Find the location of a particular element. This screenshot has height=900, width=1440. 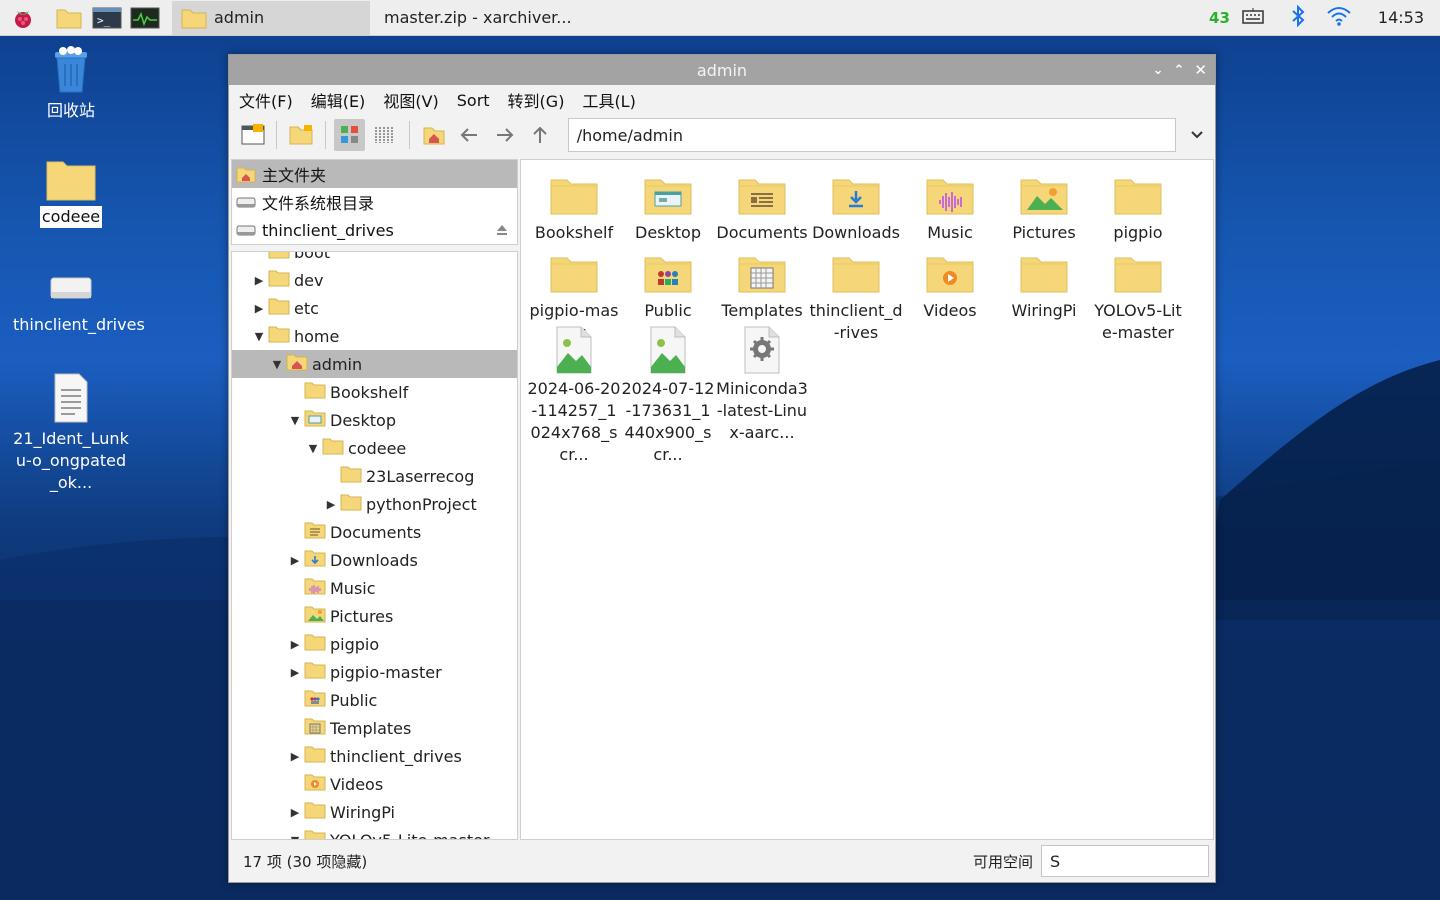

desktop-drive-thinclient: thinclient_drives is located at coordinates (78, 303).